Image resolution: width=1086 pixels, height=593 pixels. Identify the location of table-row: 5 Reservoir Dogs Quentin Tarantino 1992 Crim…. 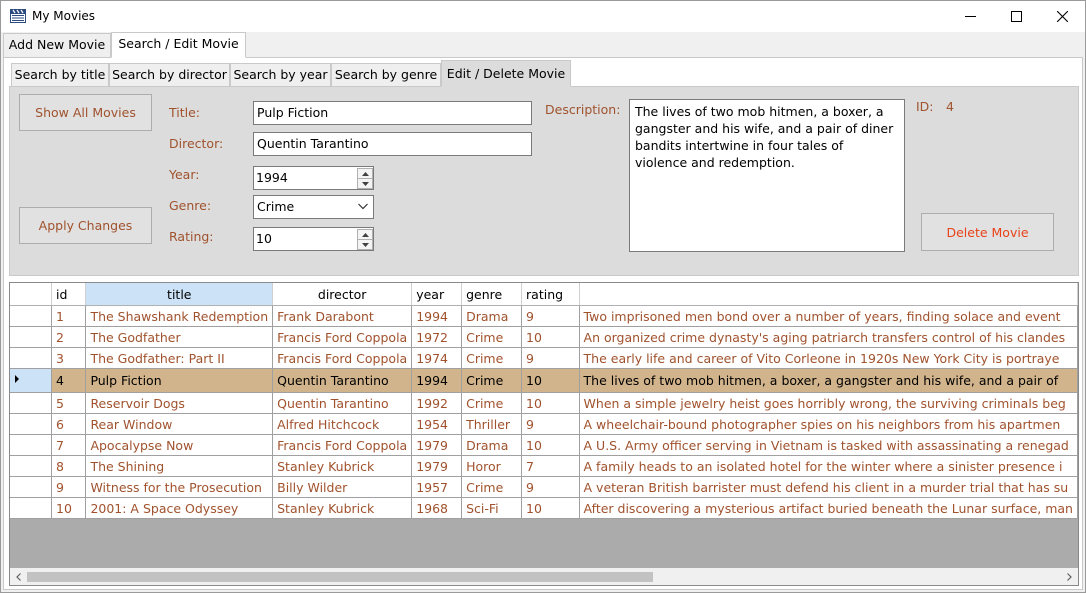
(544, 403).